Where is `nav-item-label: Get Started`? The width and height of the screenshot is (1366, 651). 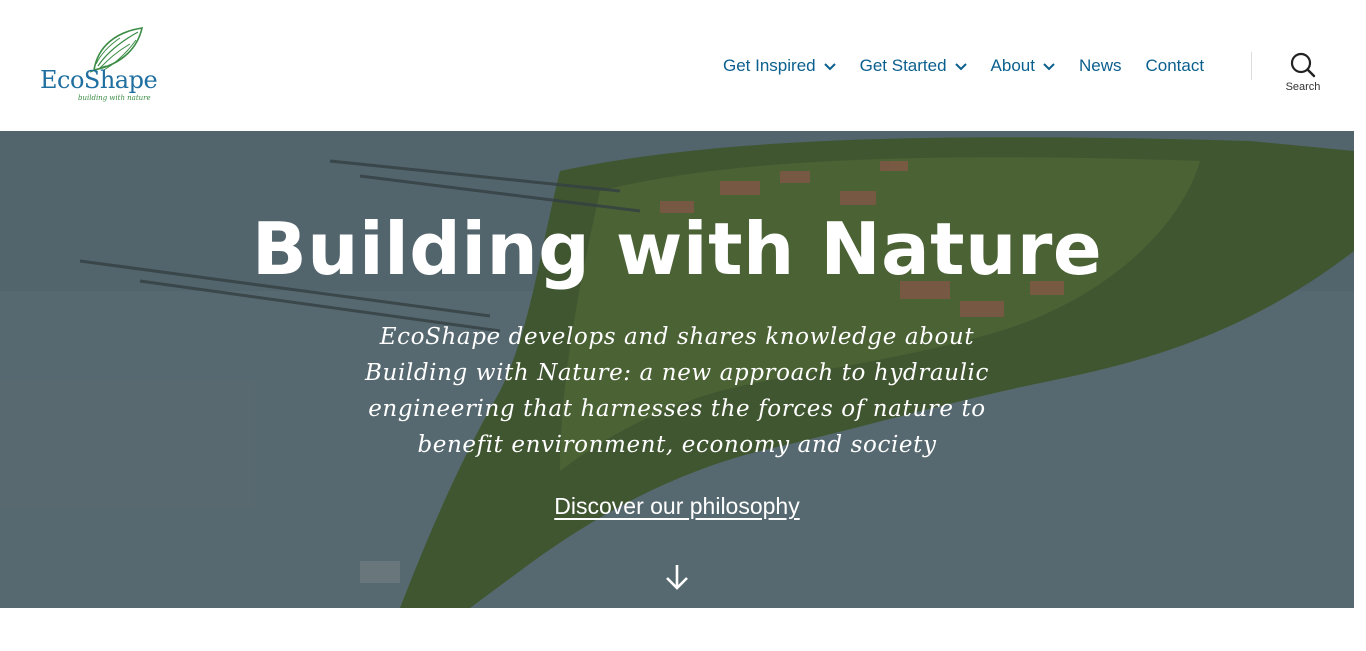
nav-item-label: Get Started is located at coordinates (903, 65).